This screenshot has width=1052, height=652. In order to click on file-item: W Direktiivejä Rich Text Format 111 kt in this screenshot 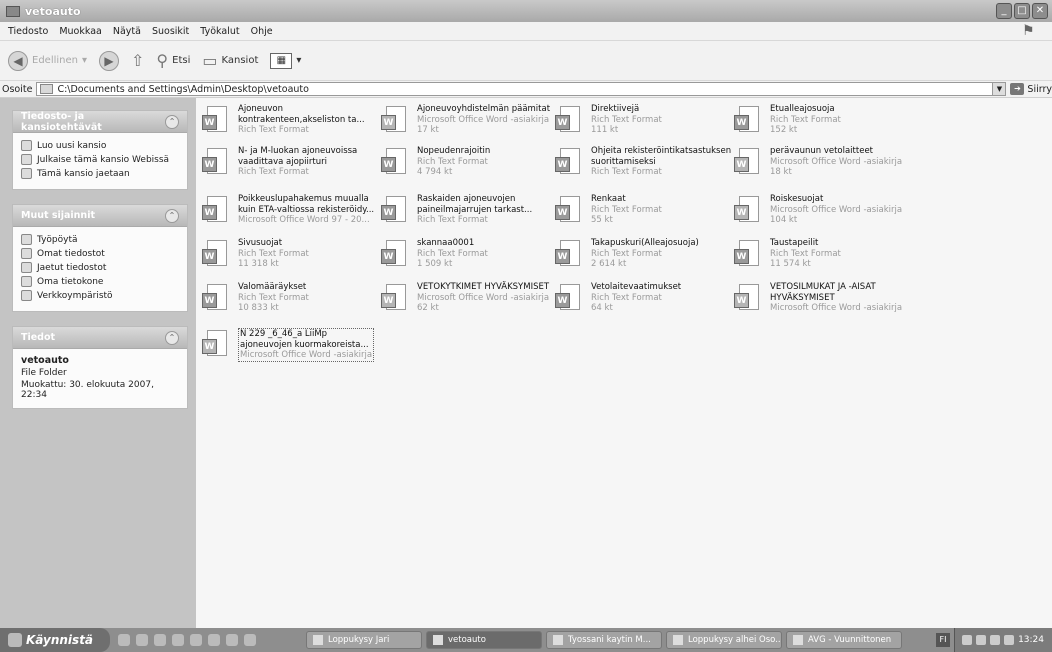, I will do `click(644, 124)`.